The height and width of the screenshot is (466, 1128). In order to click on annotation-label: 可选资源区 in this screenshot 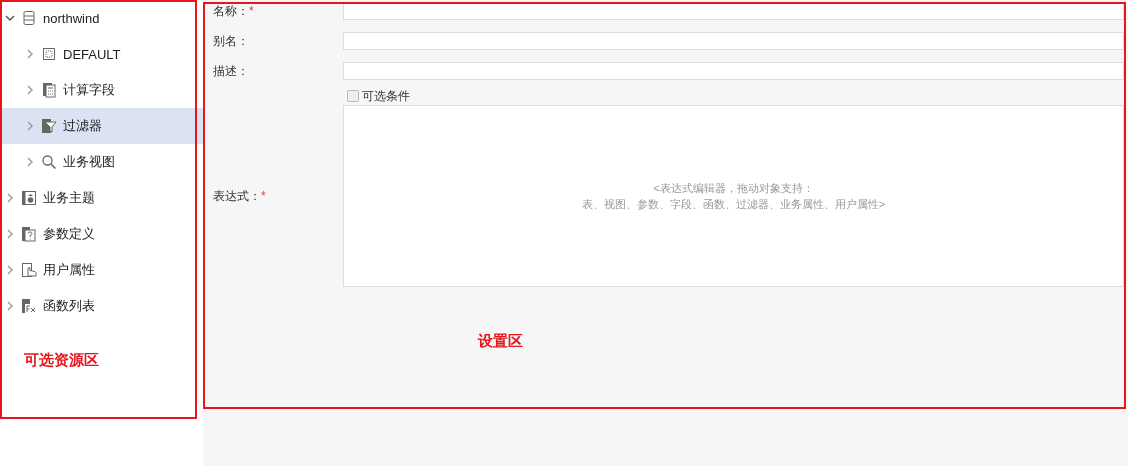, I will do `click(61, 360)`.